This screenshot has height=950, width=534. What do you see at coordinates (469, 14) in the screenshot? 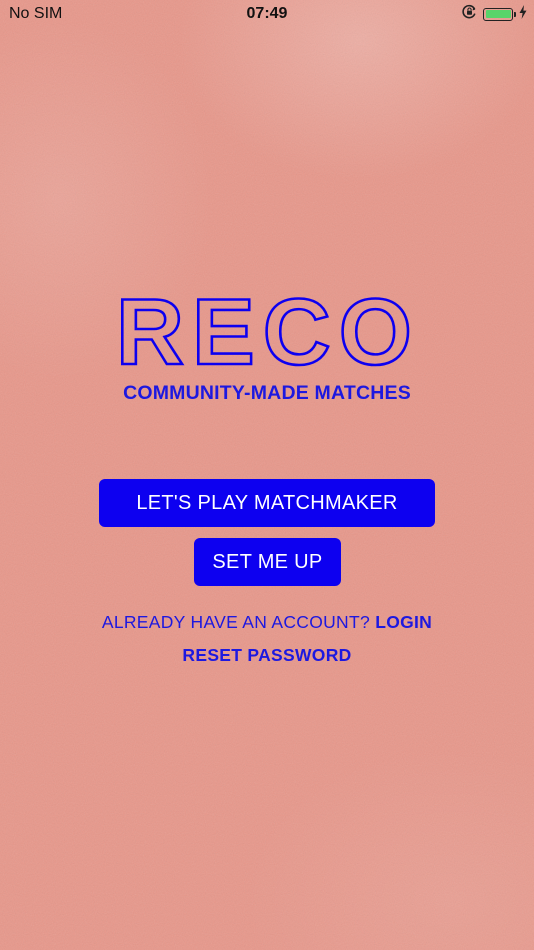
I see `orientation-lock-icon` at bounding box center [469, 14].